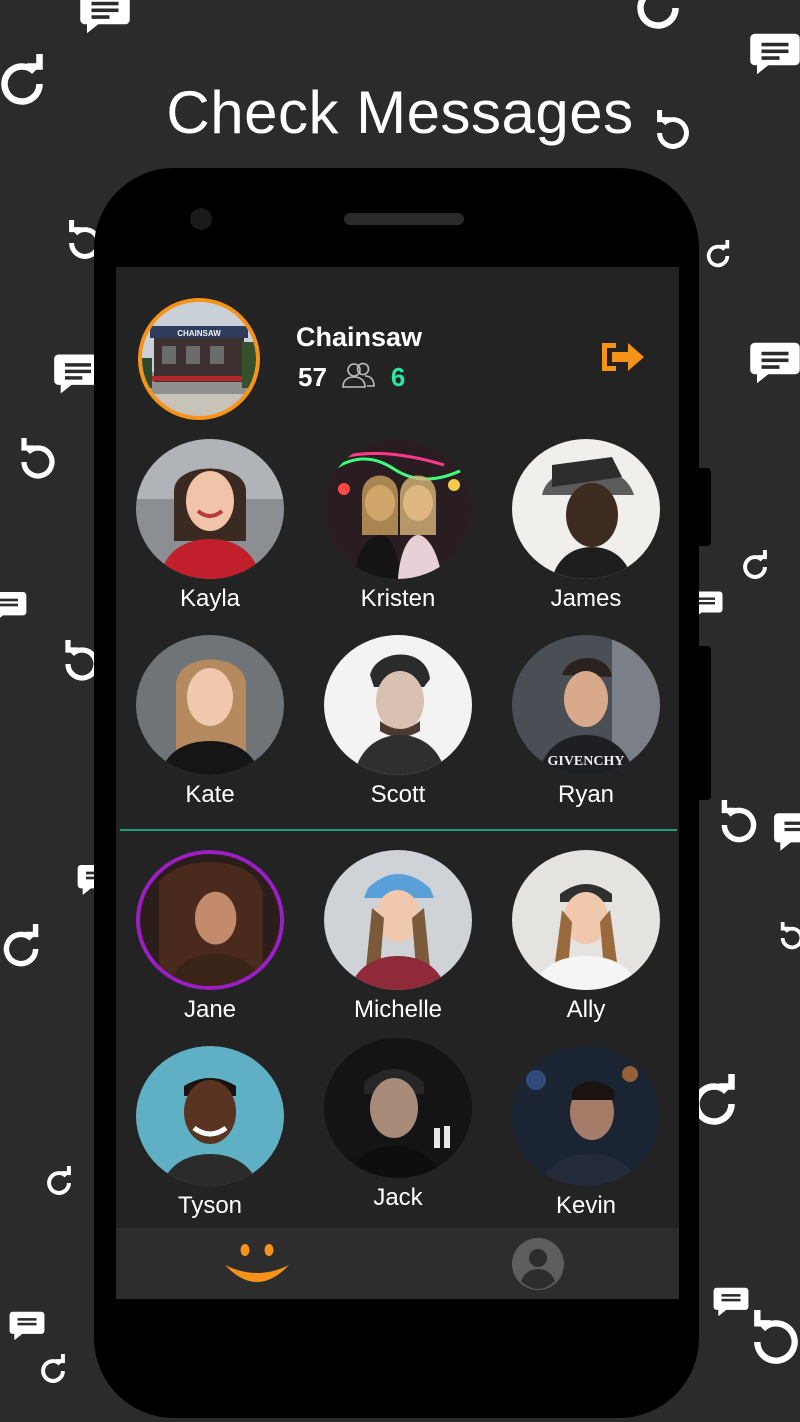 This screenshot has height=1422, width=800. I want to click on new-count: 6, so click(398, 376).